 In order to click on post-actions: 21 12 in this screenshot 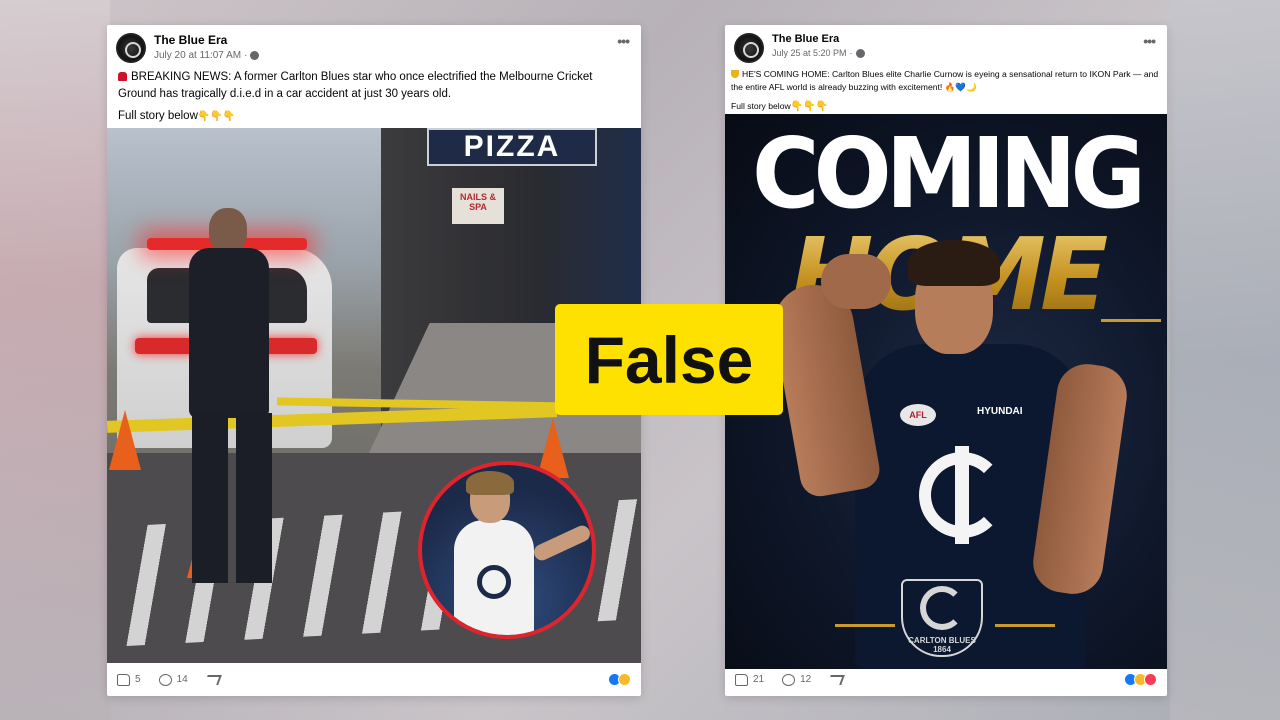, I will do `click(946, 679)`.